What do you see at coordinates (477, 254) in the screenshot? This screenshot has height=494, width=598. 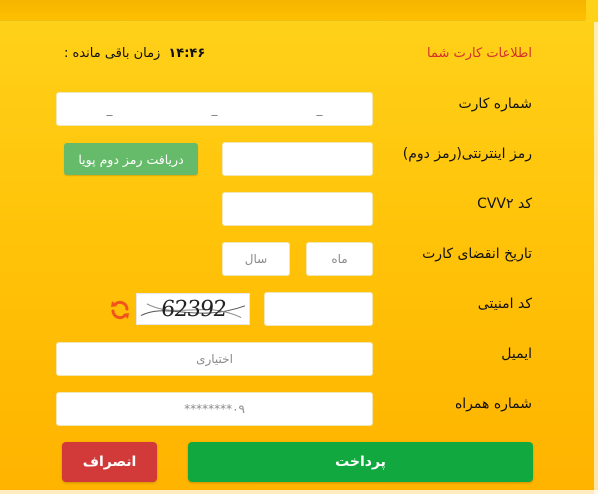 I see `expiry-label: تاریخ انقضای کارت` at bounding box center [477, 254].